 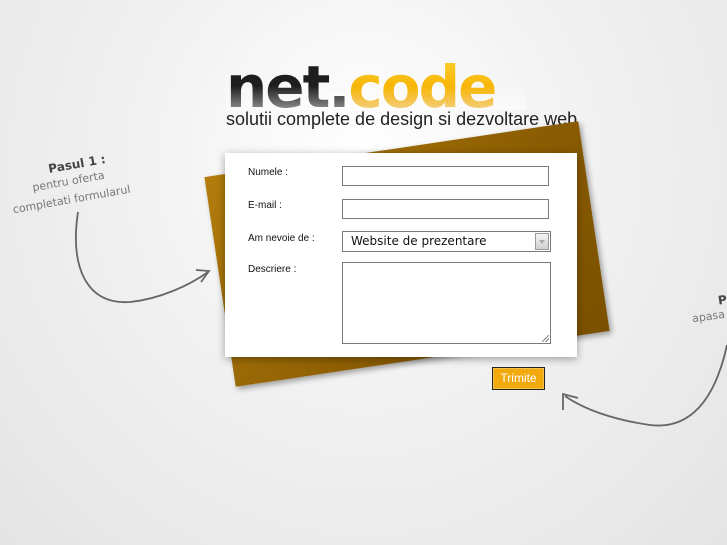 What do you see at coordinates (265, 205) in the screenshot?
I see `email-label: E-mail :` at bounding box center [265, 205].